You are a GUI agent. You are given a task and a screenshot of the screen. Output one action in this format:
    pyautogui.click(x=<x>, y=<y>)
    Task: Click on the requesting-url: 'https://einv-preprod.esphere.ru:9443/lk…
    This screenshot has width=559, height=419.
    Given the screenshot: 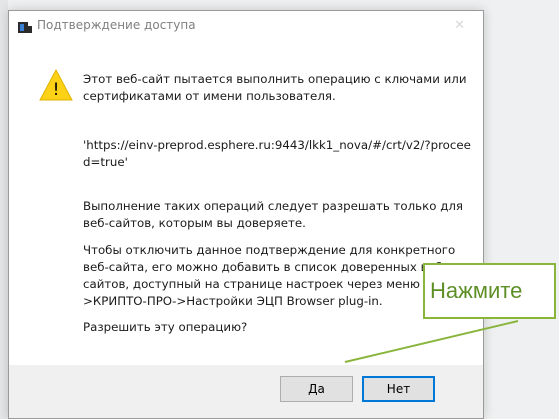 What is the action you would take?
    pyautogui.click(x=277, y=153)
    